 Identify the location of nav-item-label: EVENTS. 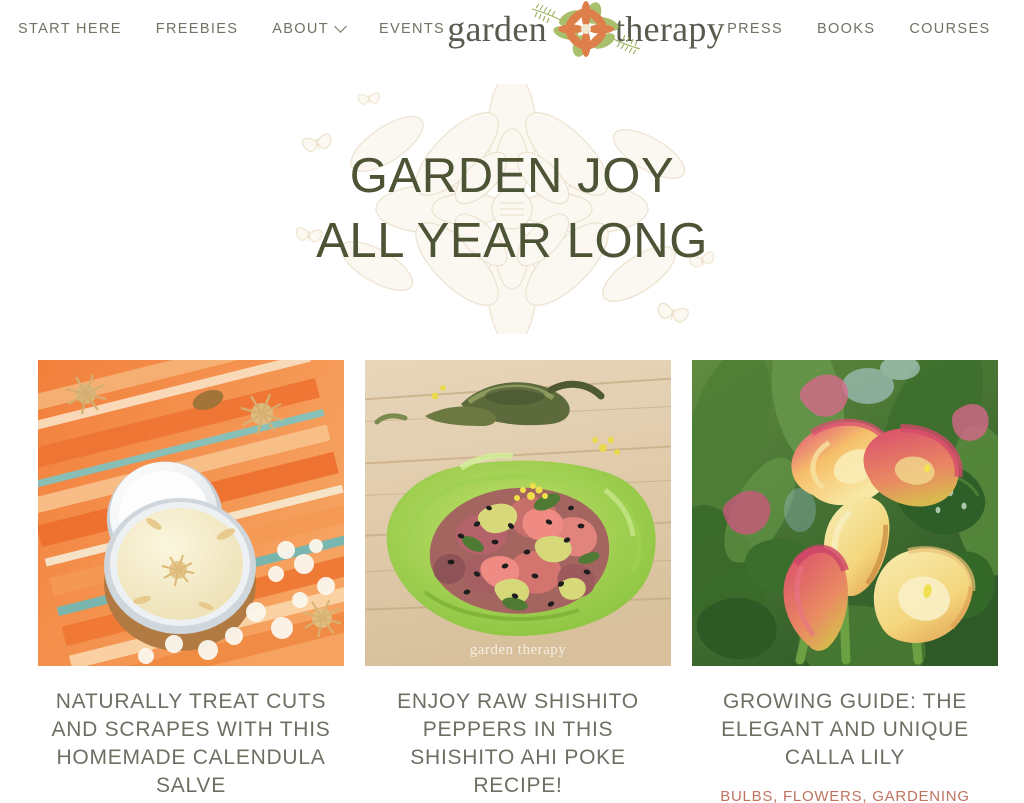
(412, 29).